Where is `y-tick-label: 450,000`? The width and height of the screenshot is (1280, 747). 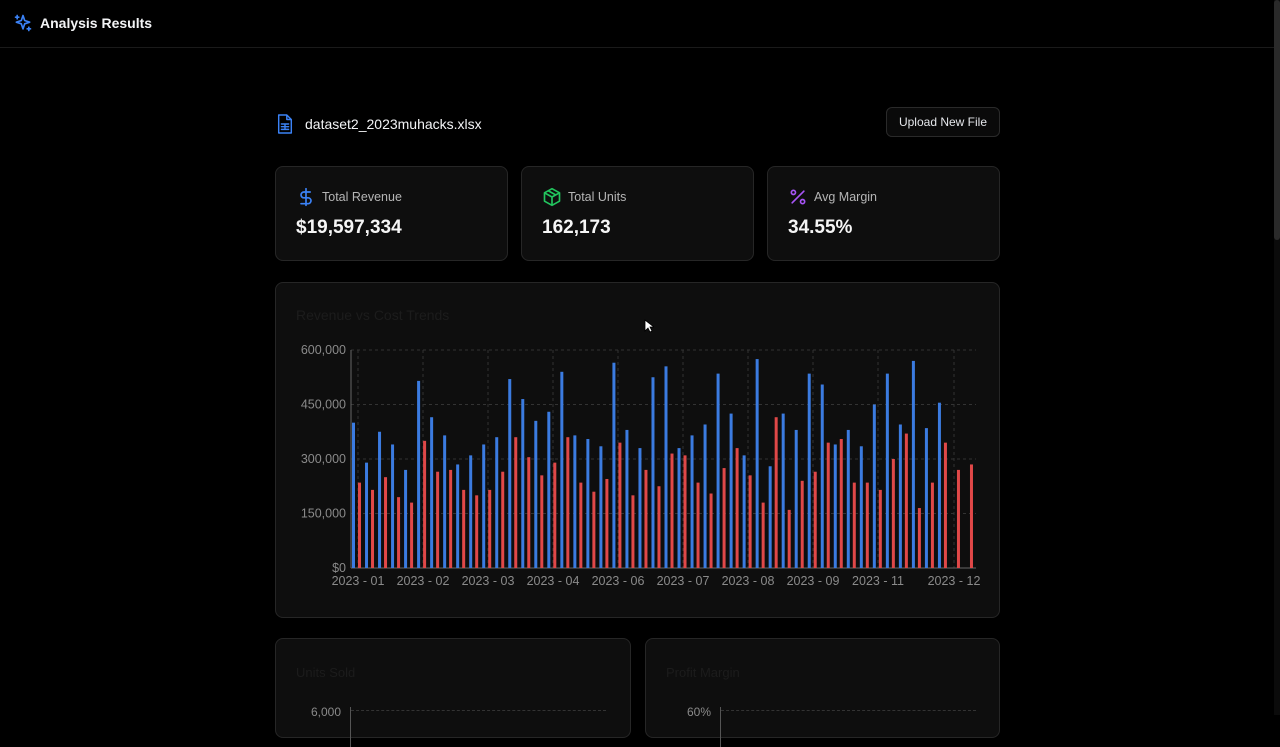 y-tick-label: 450,000 is located at coordinates (323, 405).